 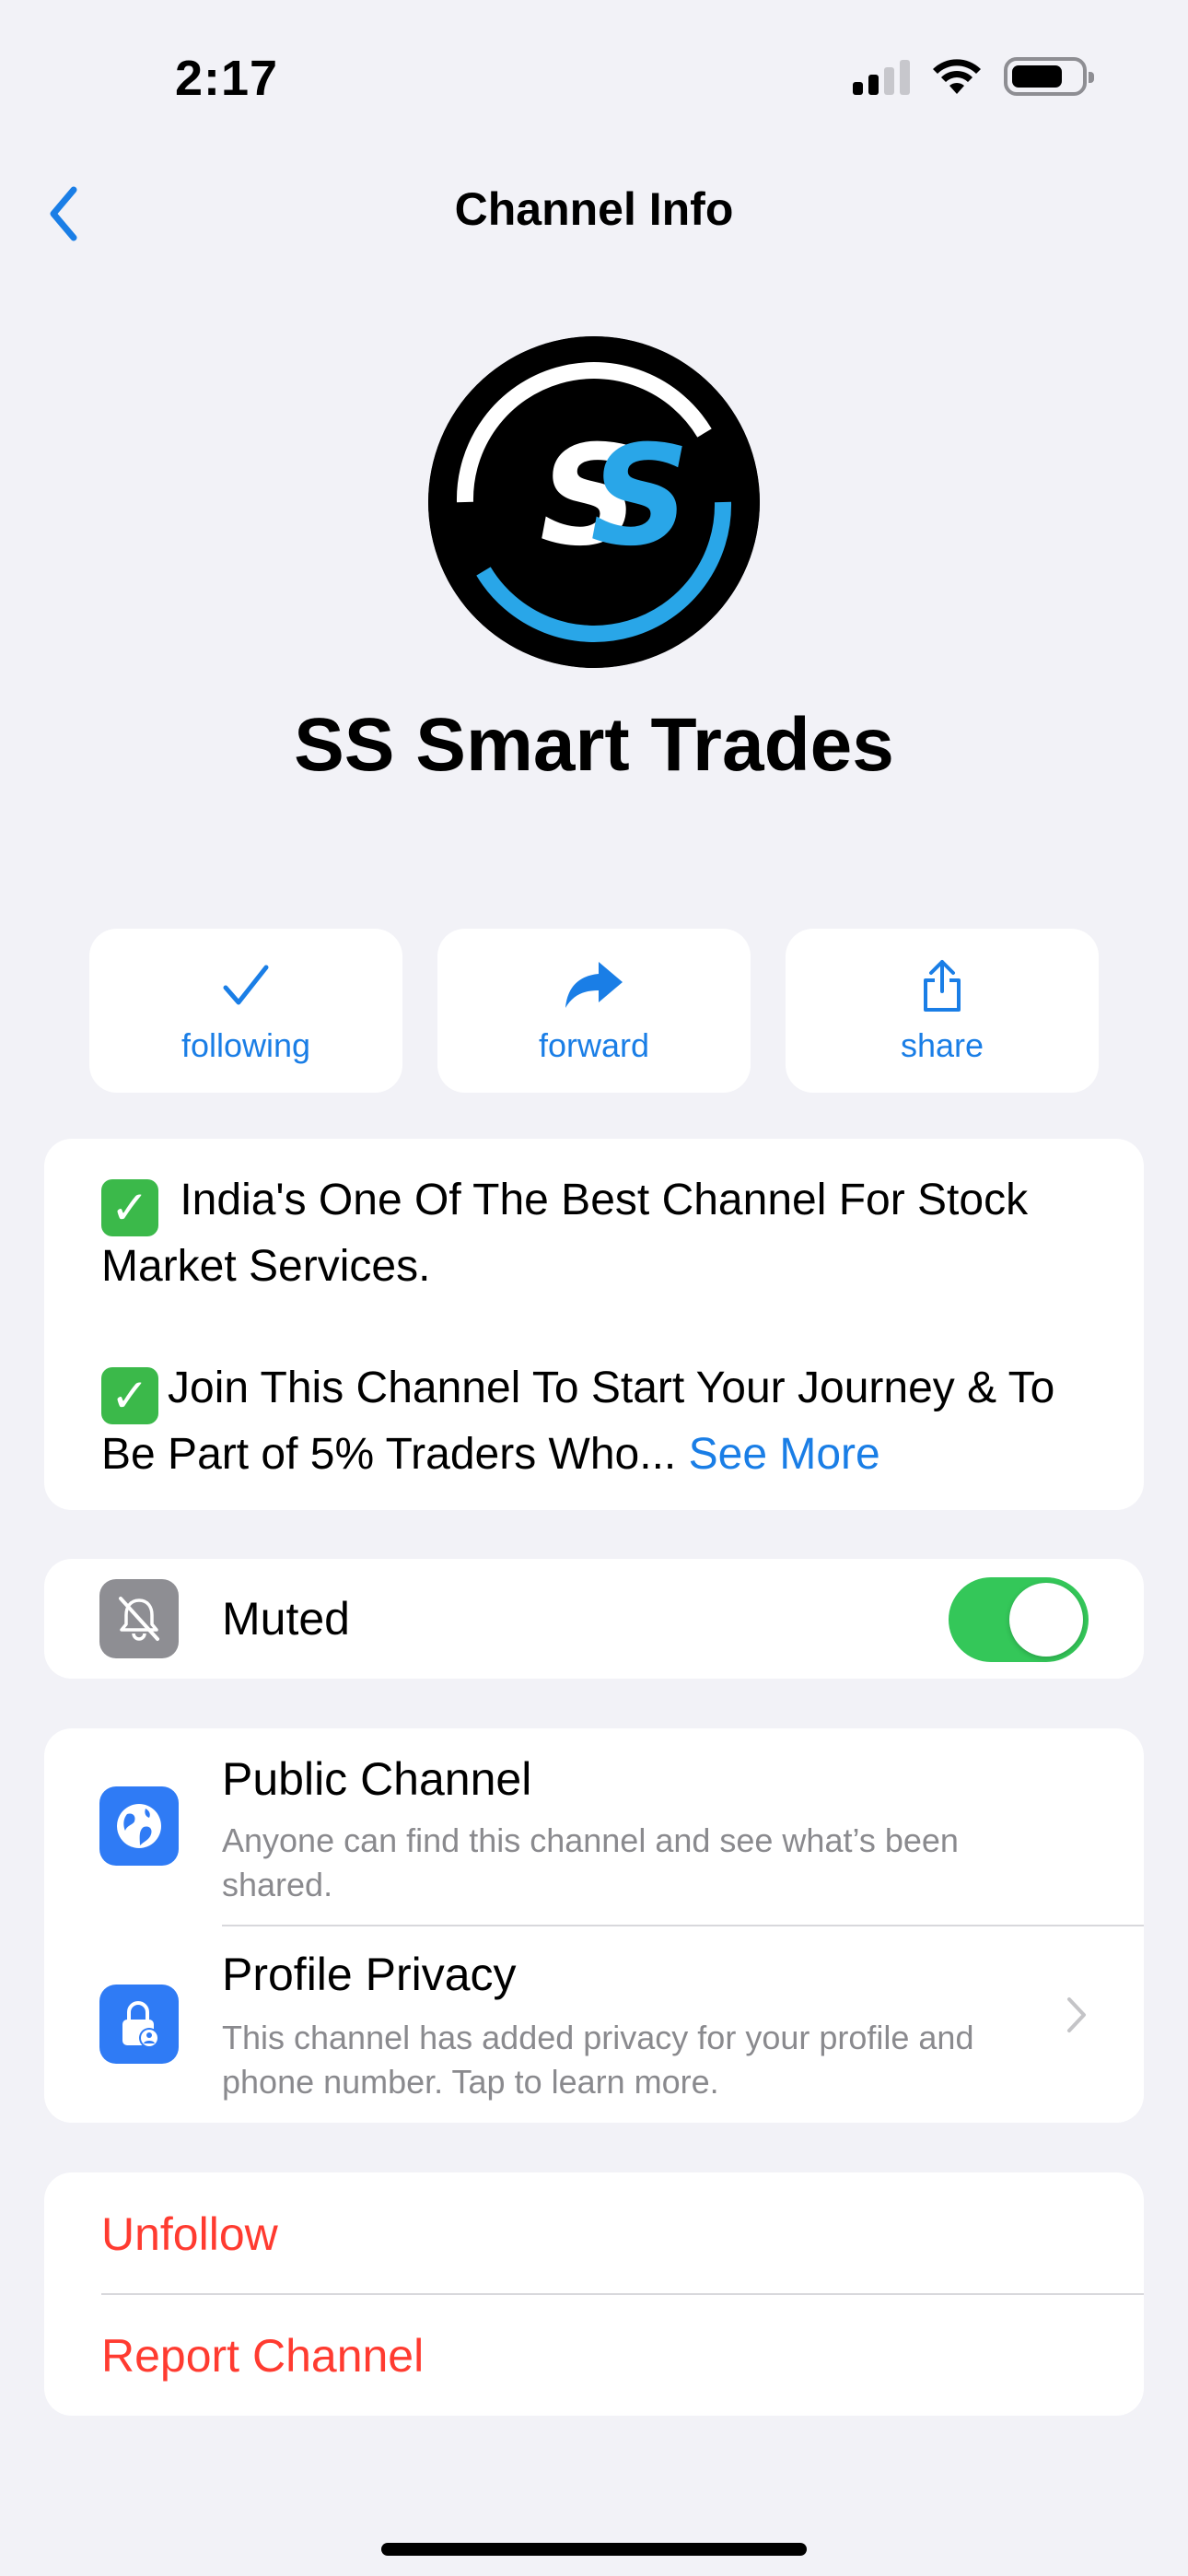 I want to click on chevron-right-icon, so click(x=1077, y=2017).